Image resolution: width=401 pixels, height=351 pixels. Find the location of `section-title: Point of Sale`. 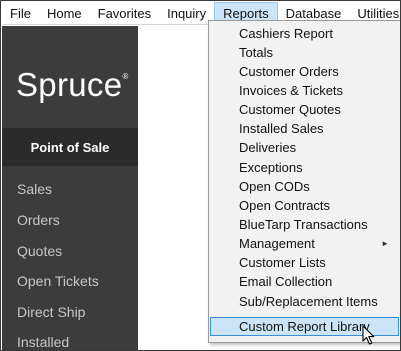

section-title: Point of Sale is located at coordinates (70, 147).